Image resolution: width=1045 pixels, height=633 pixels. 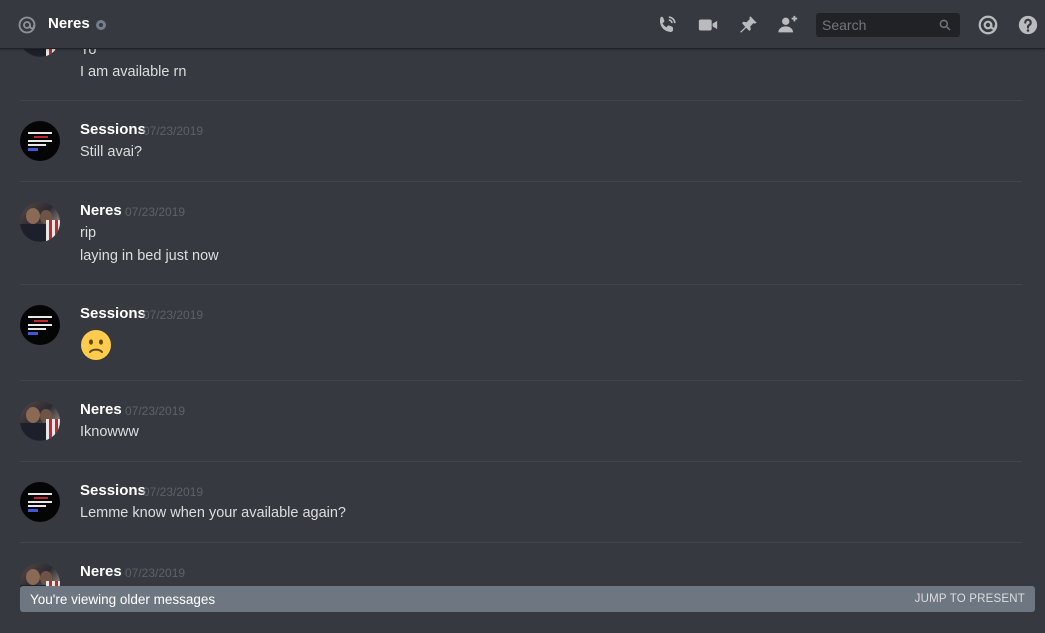 What do you see at coordinates (133, 72) in the screenshot?
I see `message-text: I am available rn` at bounding box center [133, 72].